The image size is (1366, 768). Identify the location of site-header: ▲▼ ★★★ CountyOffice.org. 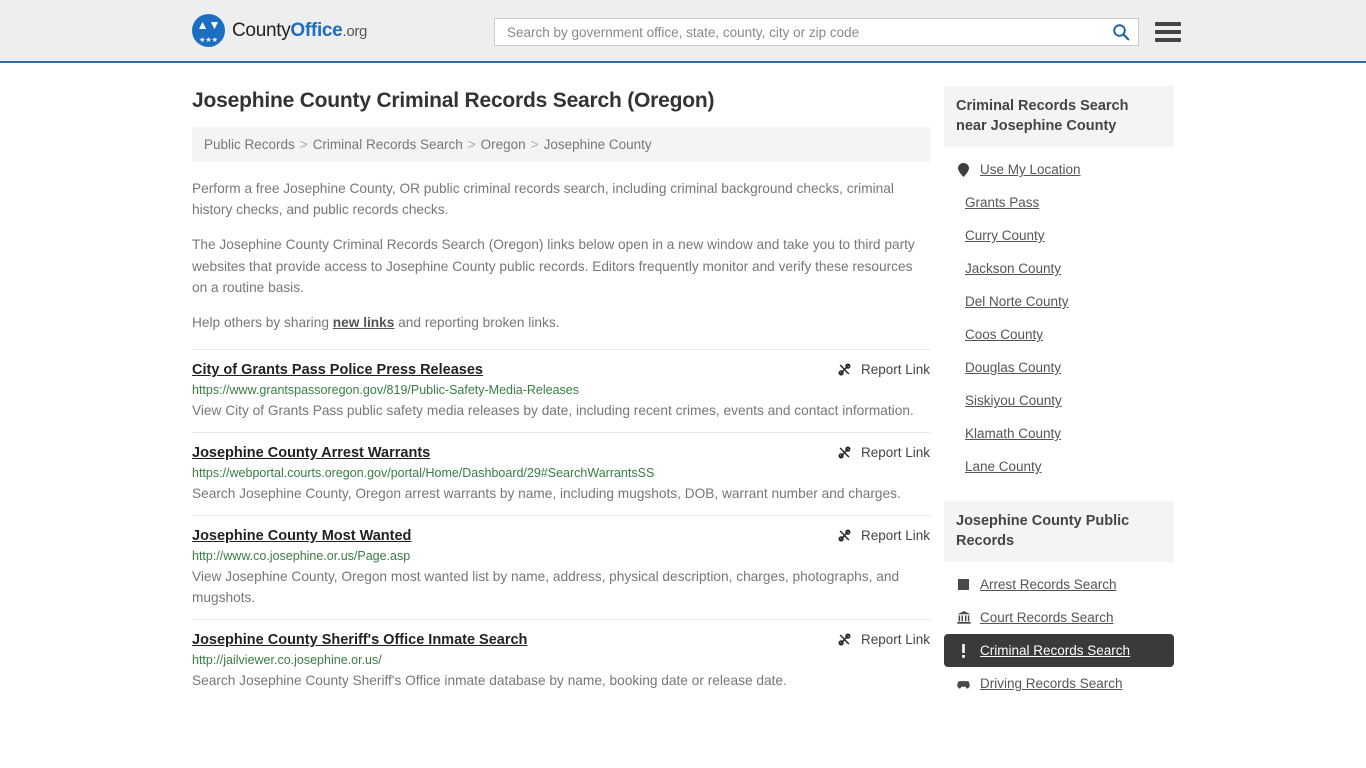
(683, 31).